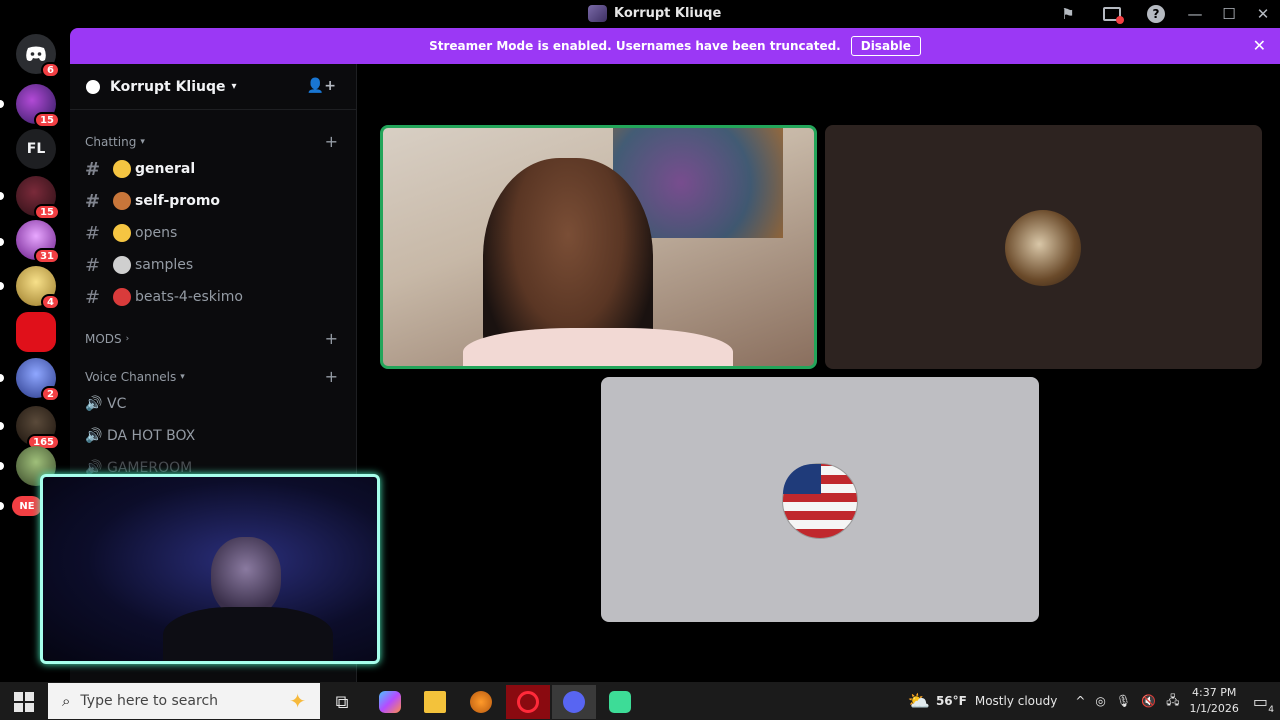  Describe the element at coordinates (598, 347) in the screenshot. I see `participant-shirt` at that location.